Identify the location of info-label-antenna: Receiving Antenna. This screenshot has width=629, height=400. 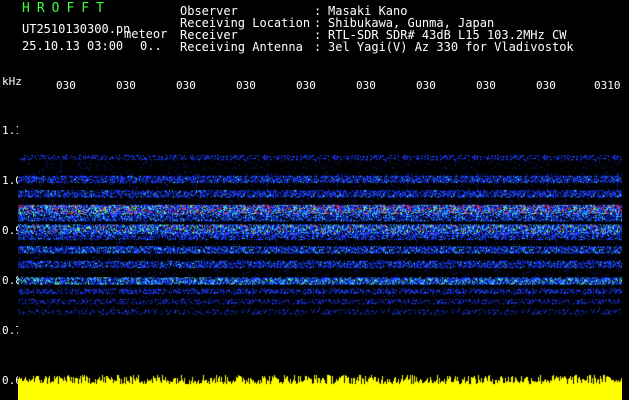
(241, 47).